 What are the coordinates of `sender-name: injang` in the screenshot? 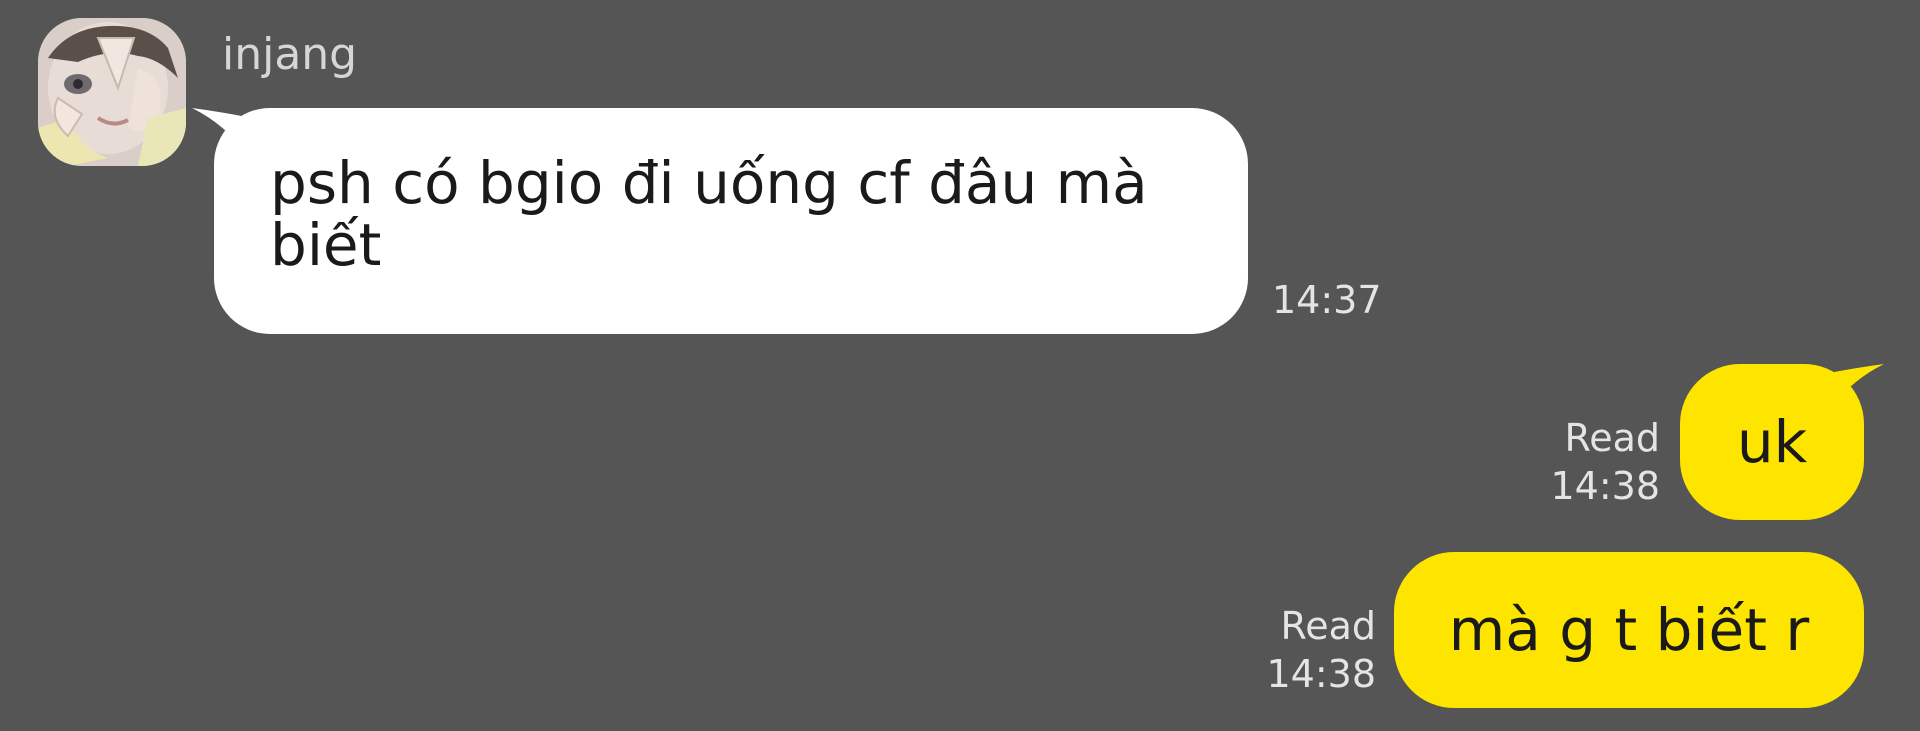 It's located at (290, 54).